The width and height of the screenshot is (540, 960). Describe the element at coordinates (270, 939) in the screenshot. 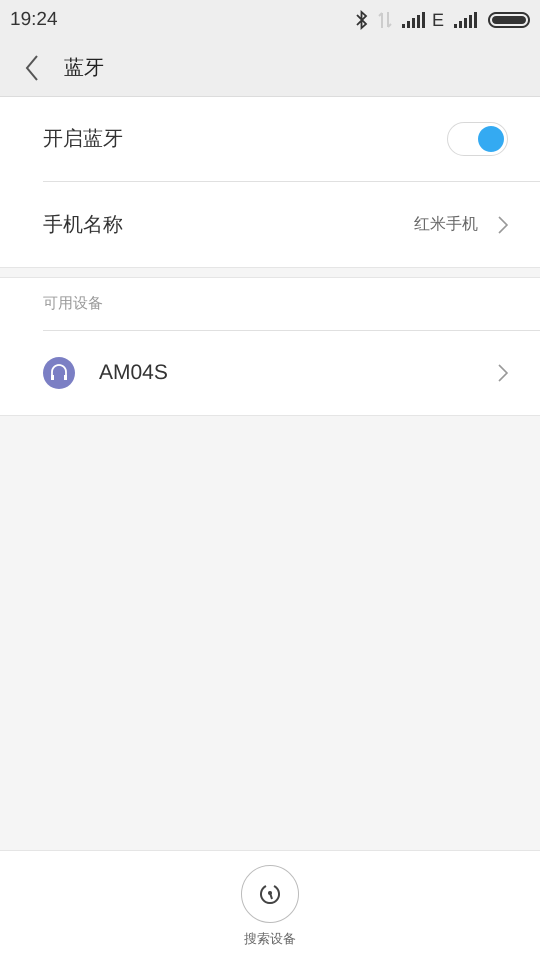

I see `search-label: 搜索设备` at that location.